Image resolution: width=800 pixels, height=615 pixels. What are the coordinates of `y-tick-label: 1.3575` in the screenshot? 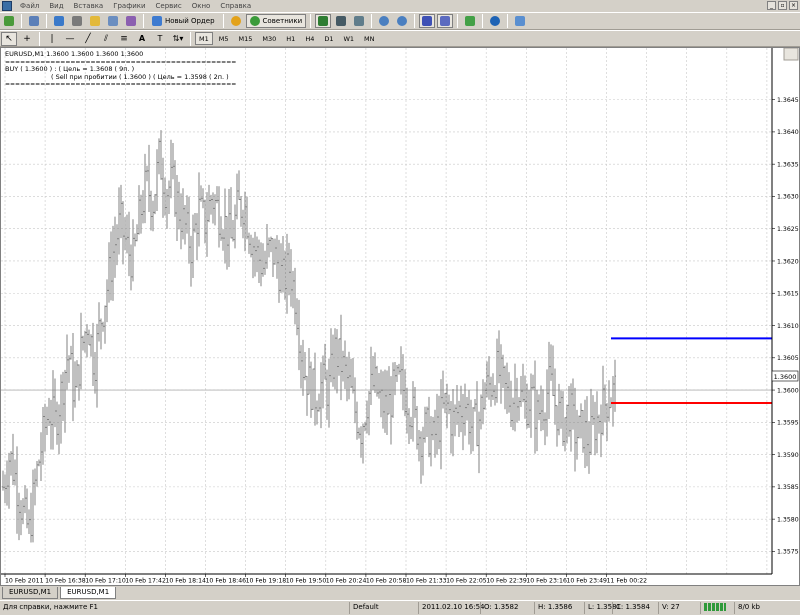 It's located at (788, 552).